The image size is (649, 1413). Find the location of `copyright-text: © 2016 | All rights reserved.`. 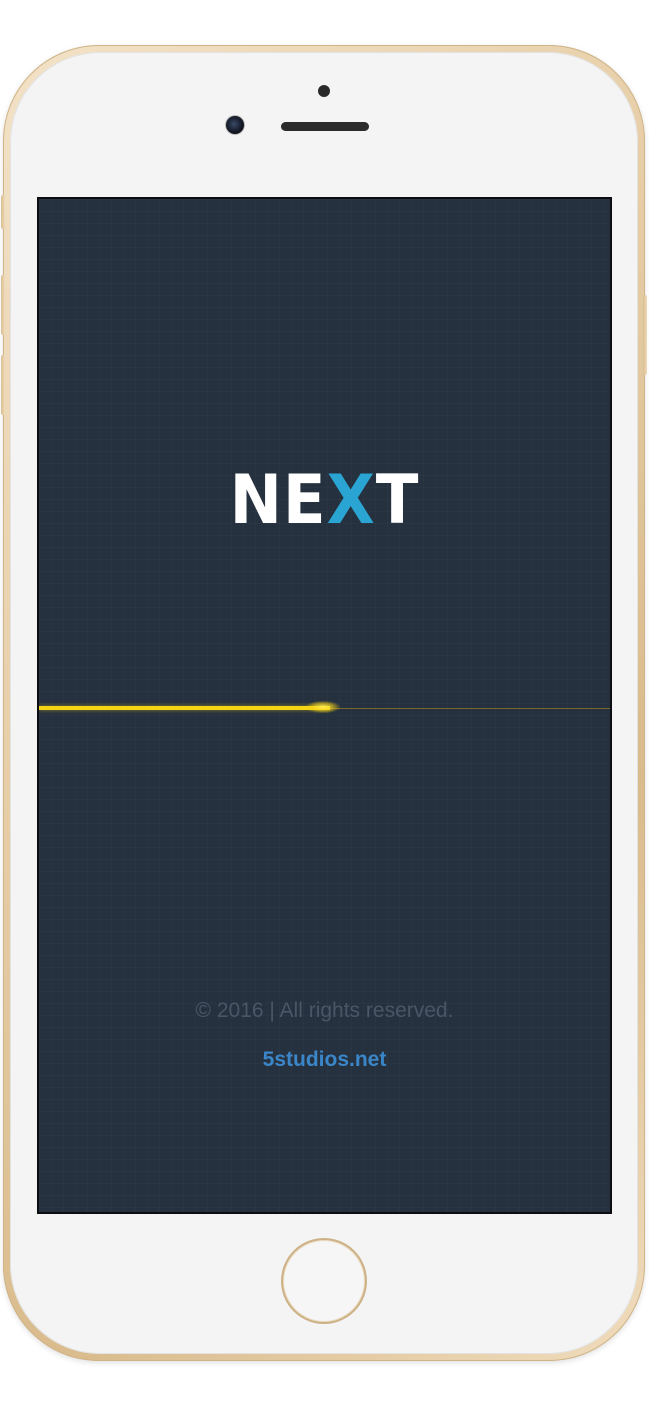

copyright-text: © 2016 | All rights reserved. is located at coordinates (324, 1010).